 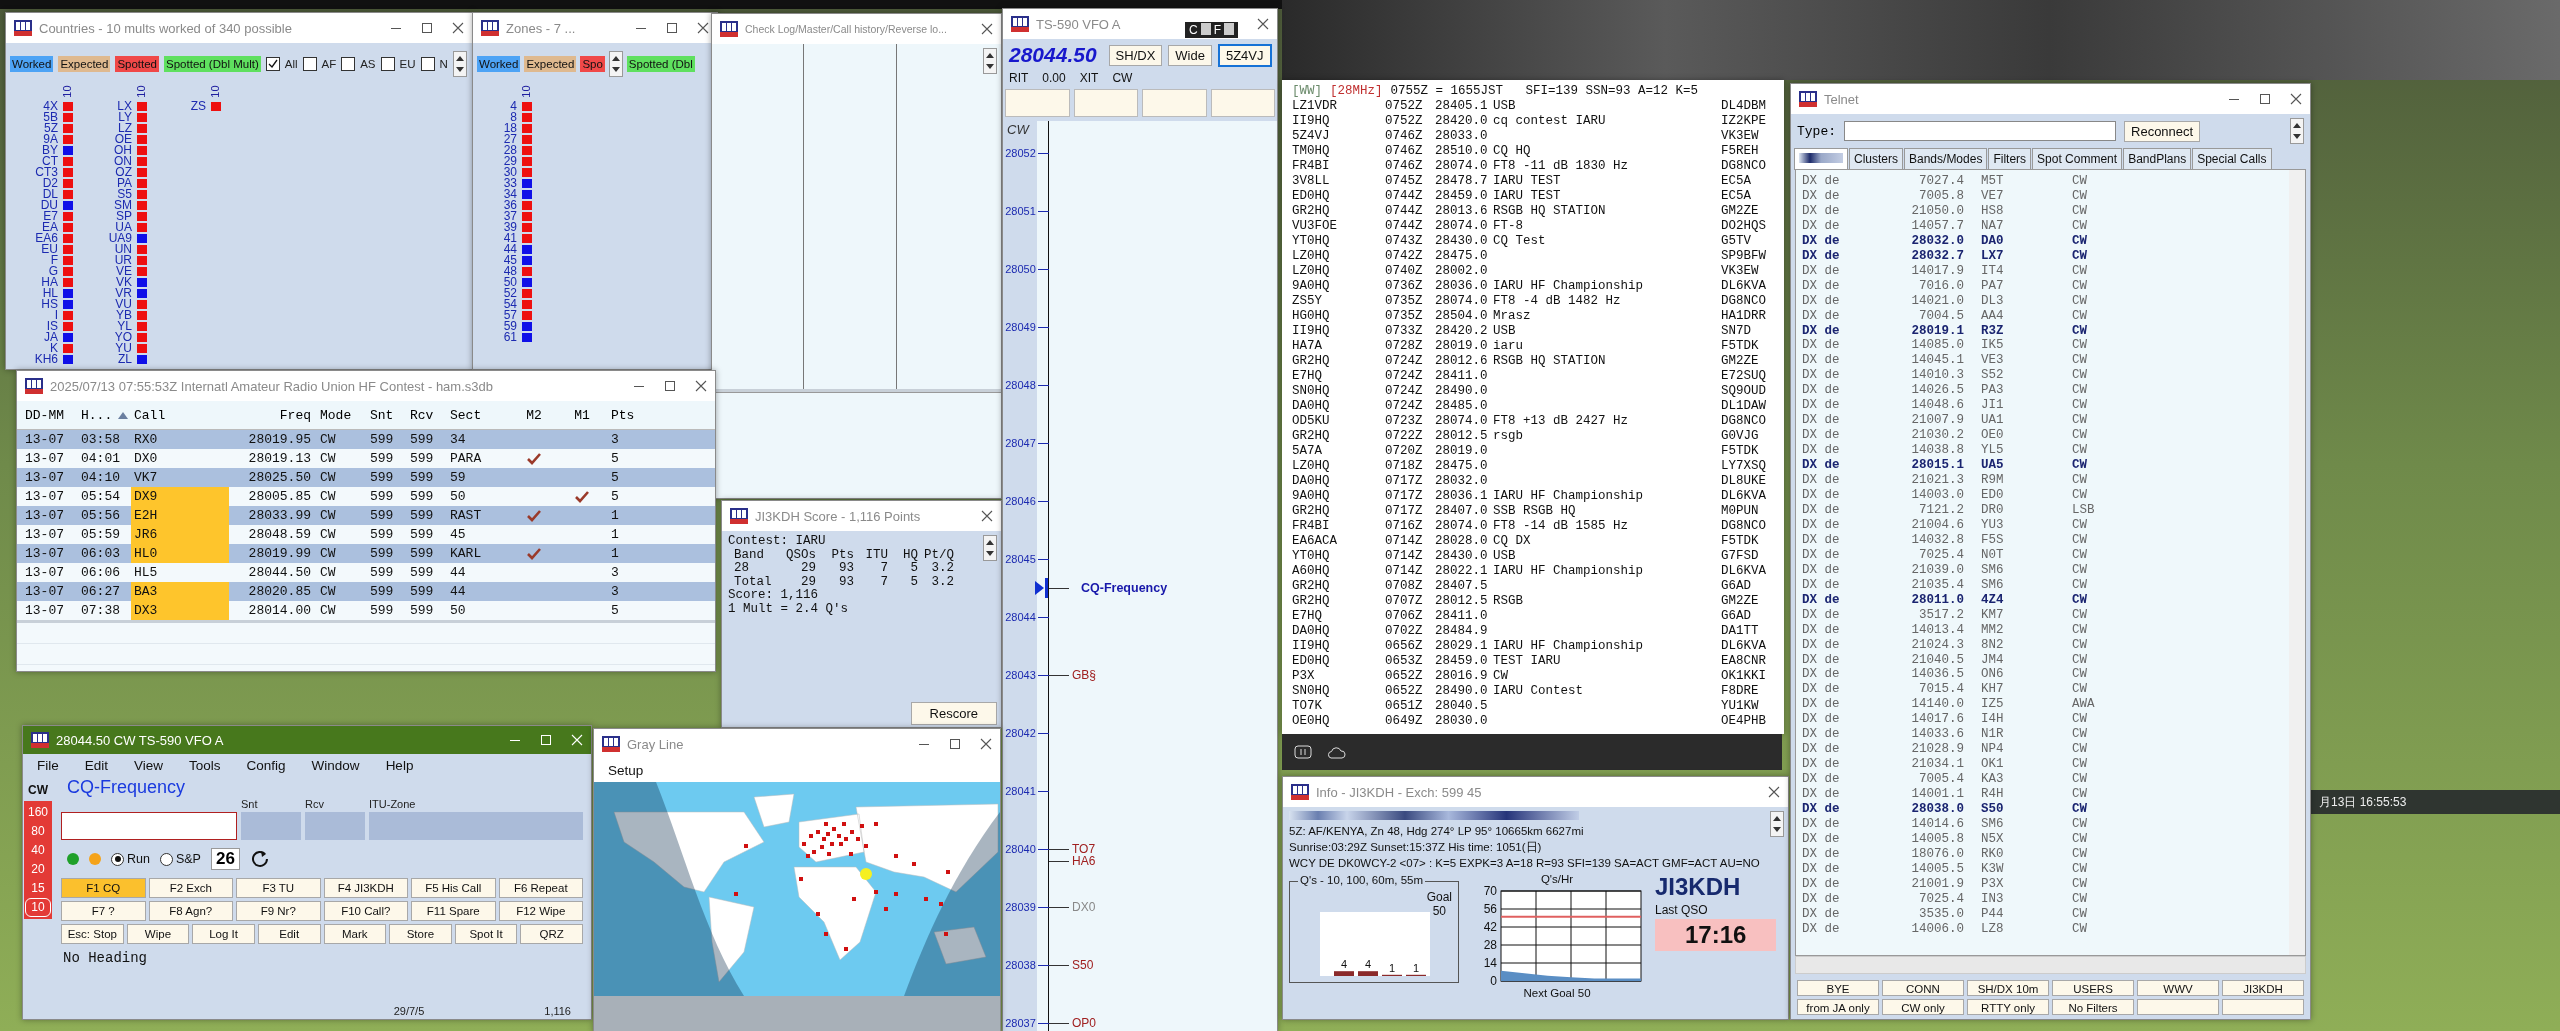 What do you see at coordinates (1217, 30) in the screenshot?
I see `toolbar-letter: F` at bounding box center [1217, 30].